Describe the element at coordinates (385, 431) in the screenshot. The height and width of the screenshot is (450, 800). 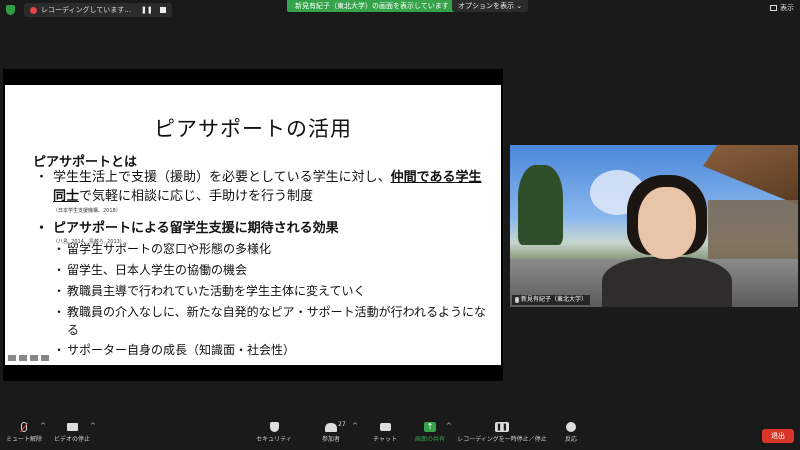
I see `chat-button: チャット` at that location.